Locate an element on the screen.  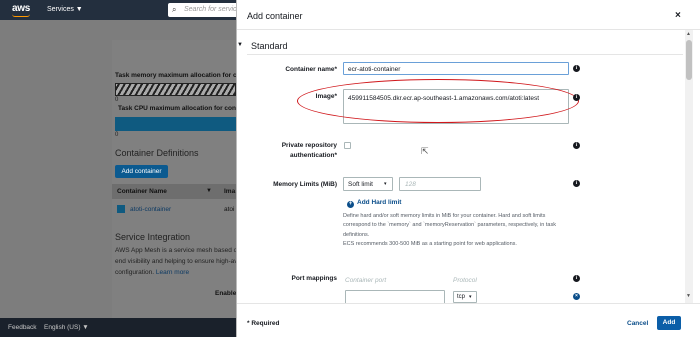
row-checkbox is located at coordinates (121, 209).